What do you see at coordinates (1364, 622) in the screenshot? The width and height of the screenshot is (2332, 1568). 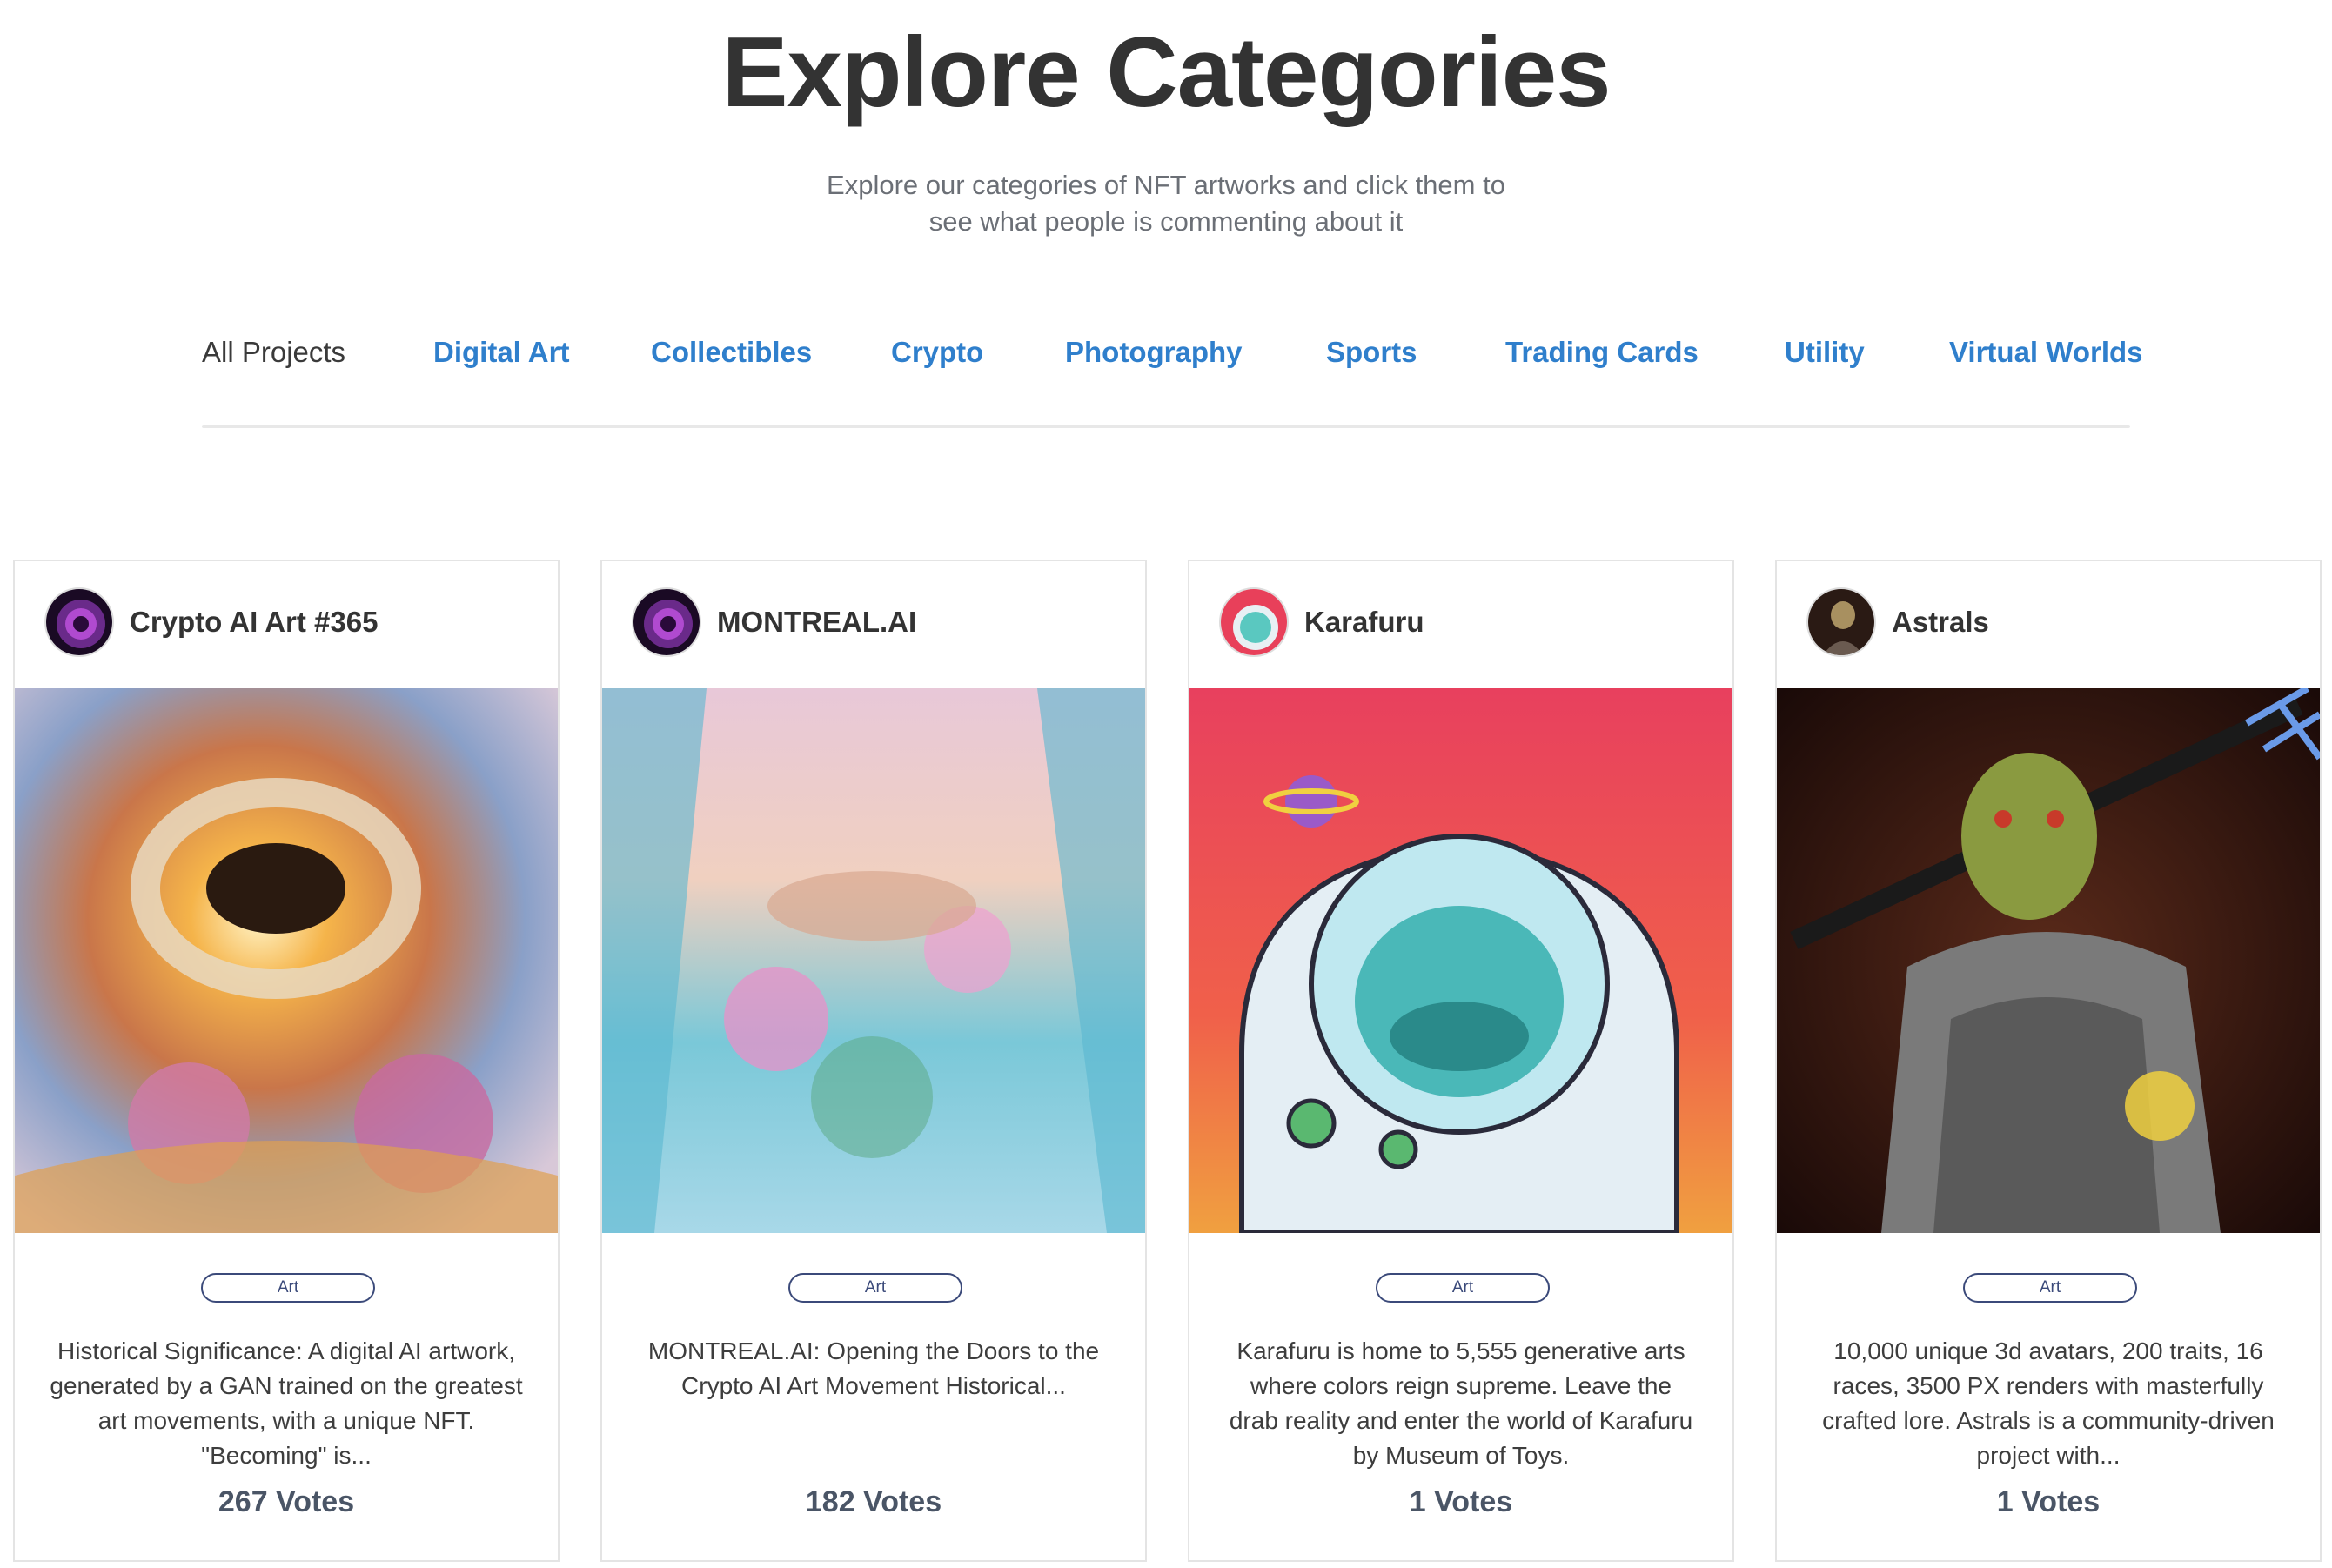 I see `card-title: Karafuru` at bounding box center [1364, 622].